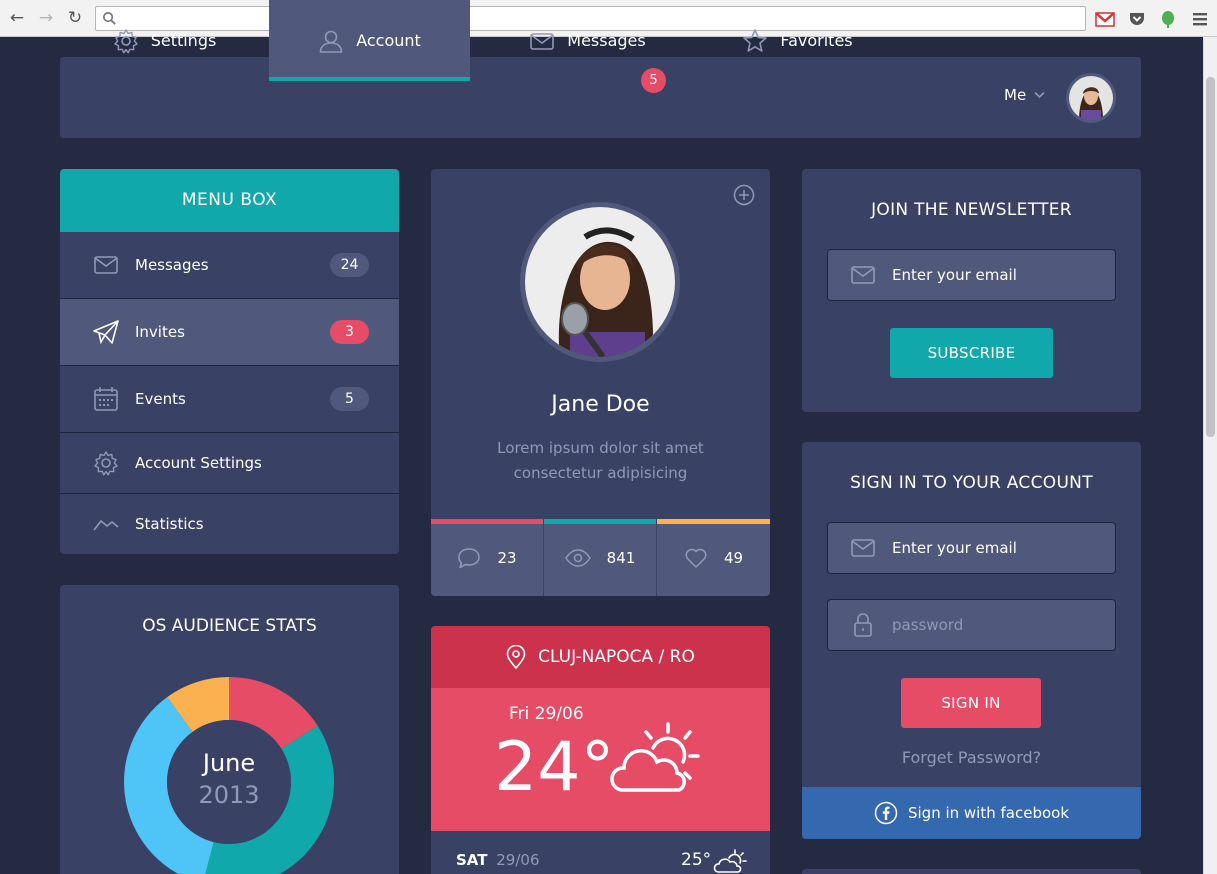 Image resolution: width=1217 pixels, height=874 pixels. I want to click on avatar, so click(1091, 98).